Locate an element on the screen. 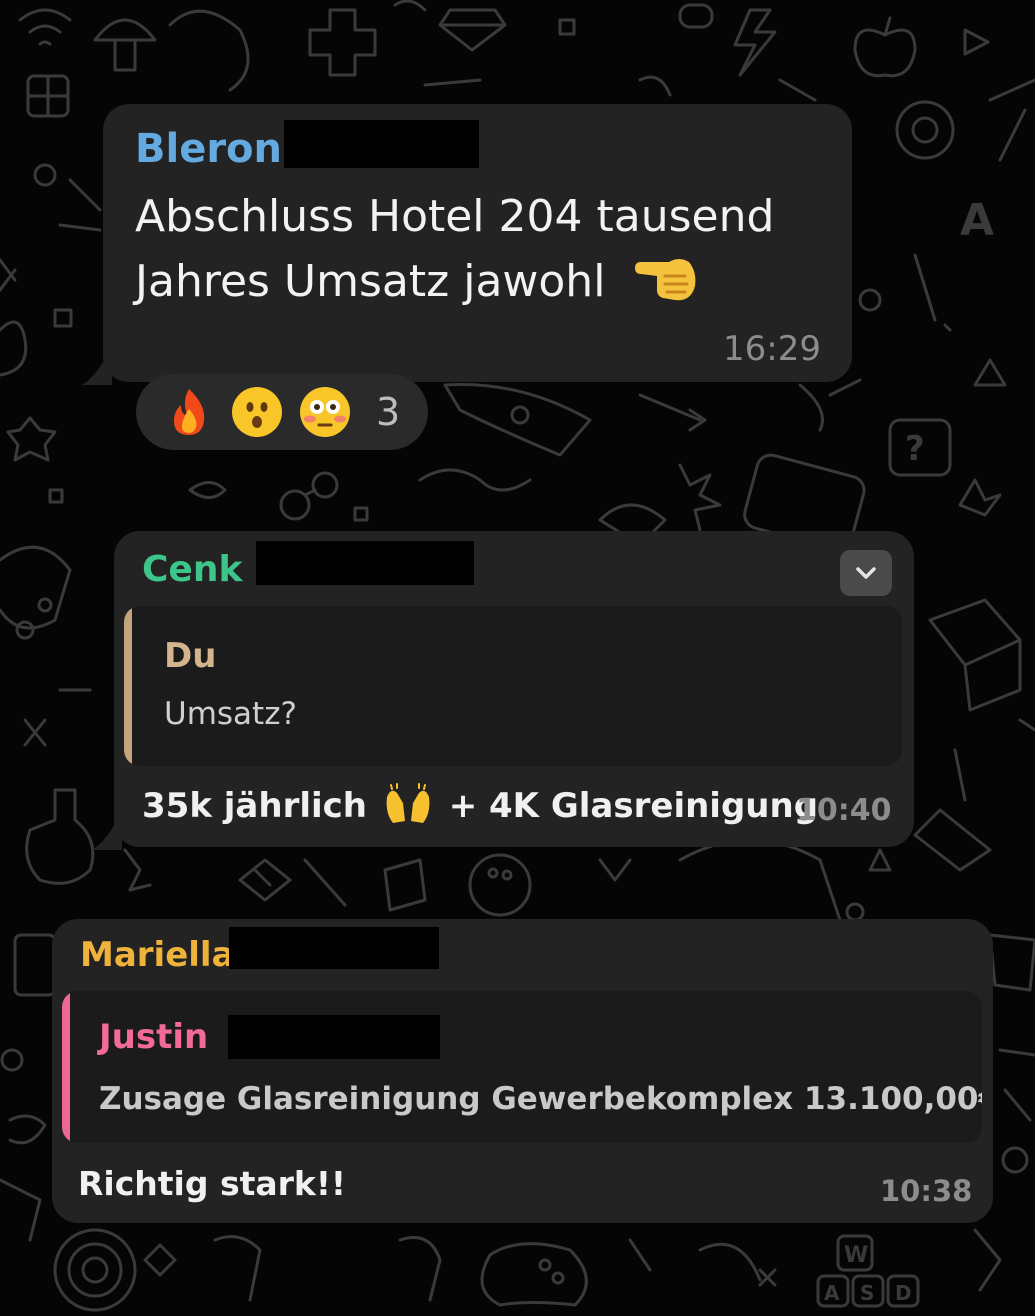 This screenshot has height=1316, width=1035. message-time: 16:29 is located at coordinates (772, 349).